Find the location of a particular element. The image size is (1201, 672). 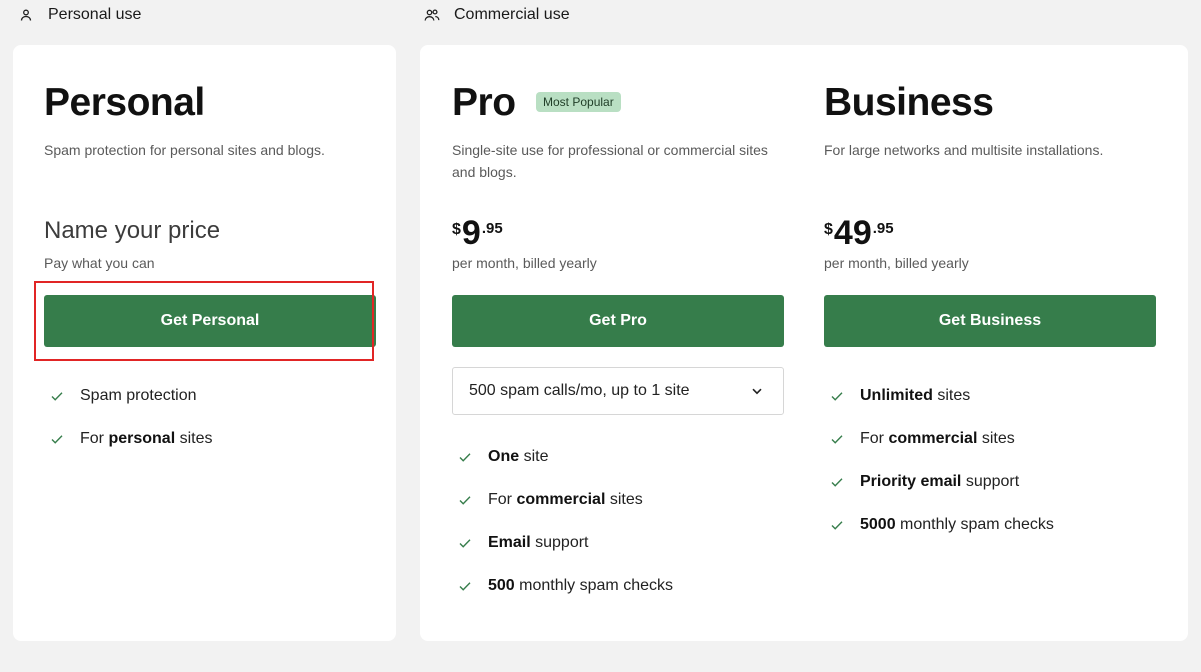

get-personal-button: Get Personal is located at coordinates (210, 321).